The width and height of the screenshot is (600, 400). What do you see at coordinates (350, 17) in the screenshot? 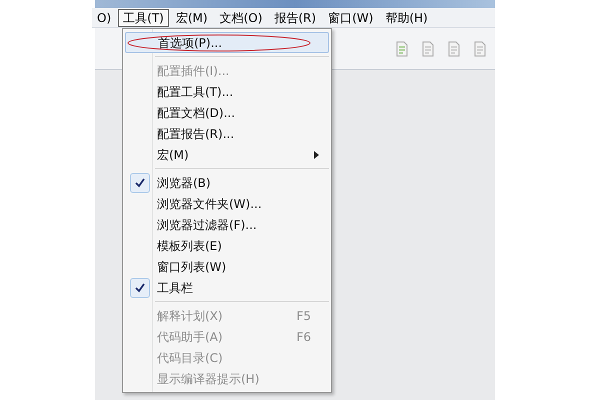
I see `menu-bar-item: 窗口(W)` at bounding box center [350, 17].